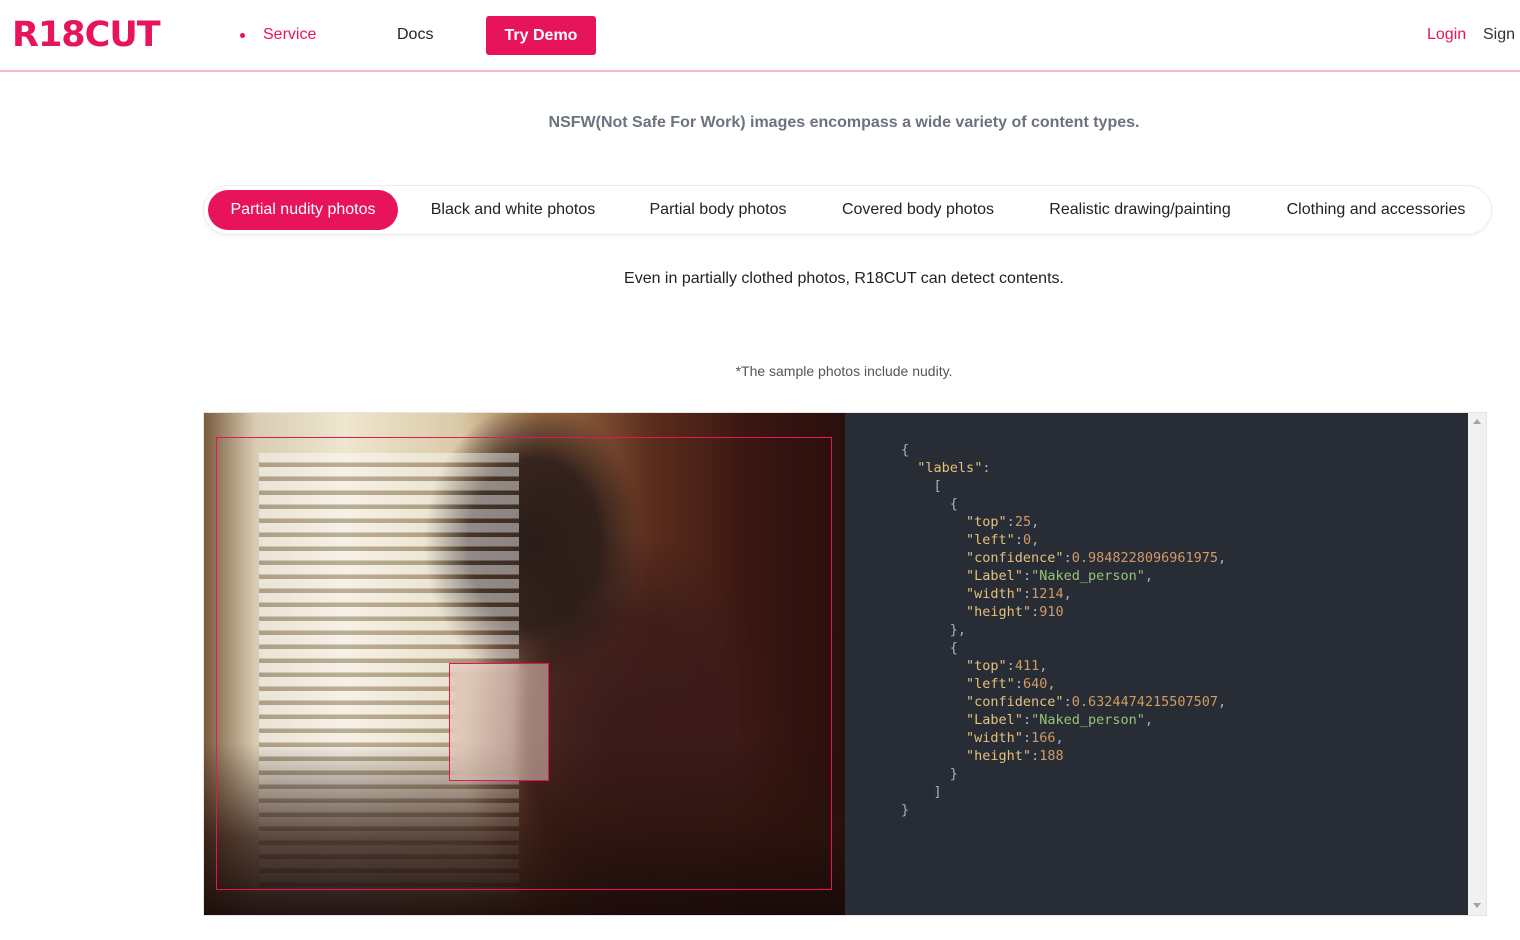  What do you see at coordinates (760, 36) in the screenshot?
I see `top-nav-bar: R18CUT Service Docs Try Demo Login Sign` at bounding box center [760, 36].